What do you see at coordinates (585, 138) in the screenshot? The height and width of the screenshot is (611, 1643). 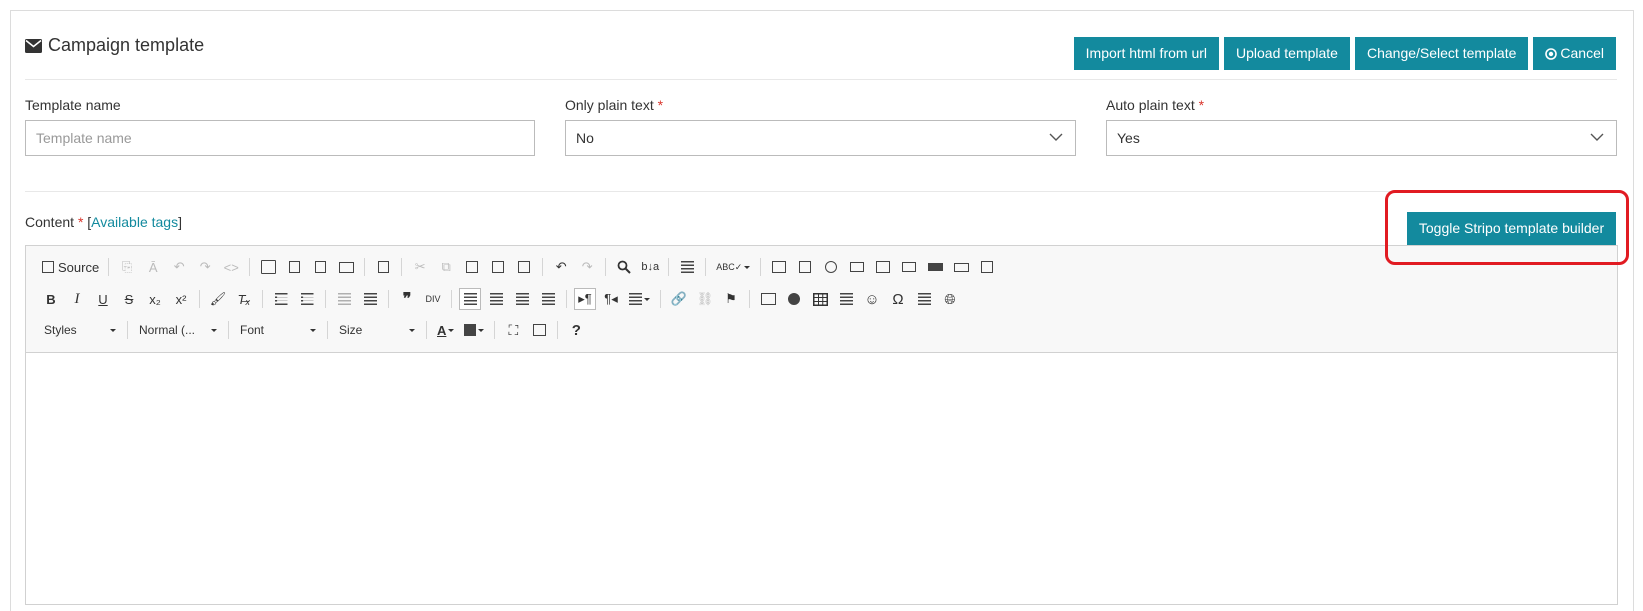 I see `only-plain-text-value: No` at bounding box center [585, 138].